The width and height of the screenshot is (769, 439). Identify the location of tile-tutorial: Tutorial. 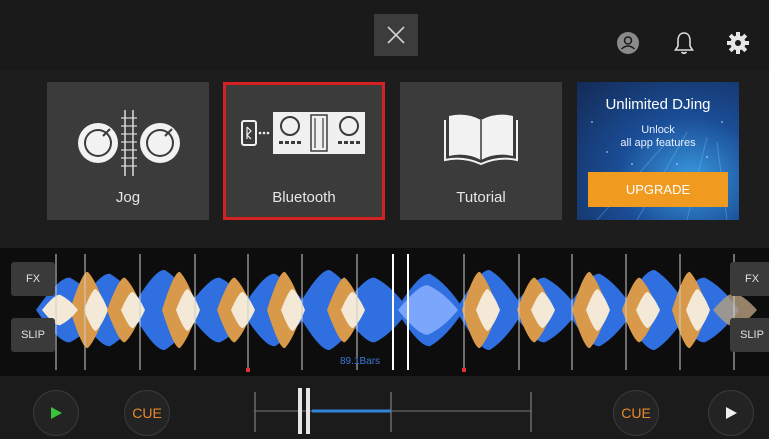
(481, 151).